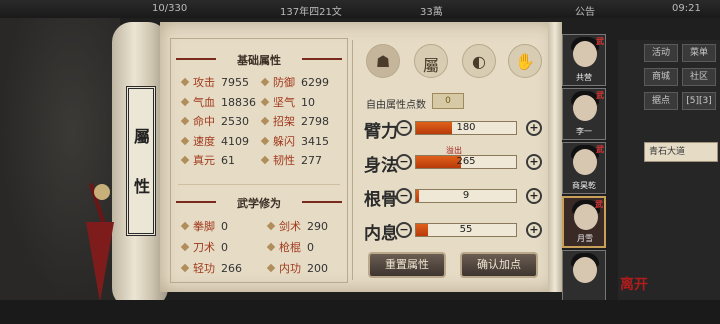 The image size is (720, 324). What do you see at coordinates (308, 102) in the screenshot?
I see `stat-value: 10` at bounding box center [308, 102].